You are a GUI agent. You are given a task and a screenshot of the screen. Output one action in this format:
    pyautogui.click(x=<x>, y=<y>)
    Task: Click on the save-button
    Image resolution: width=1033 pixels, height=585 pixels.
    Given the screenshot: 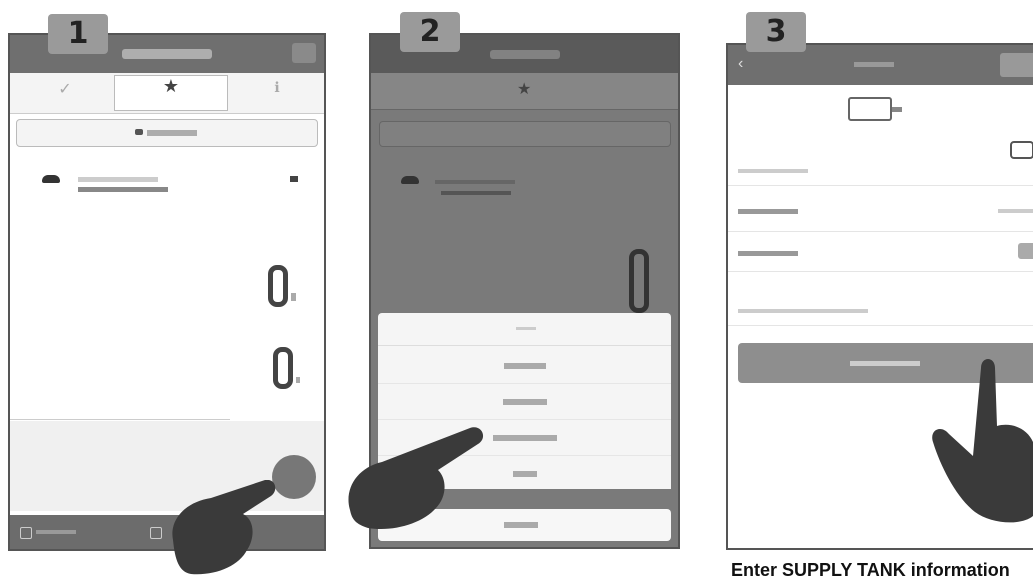 What is the action you would take?
    pyautogui.click(x=1016, y=65)
    